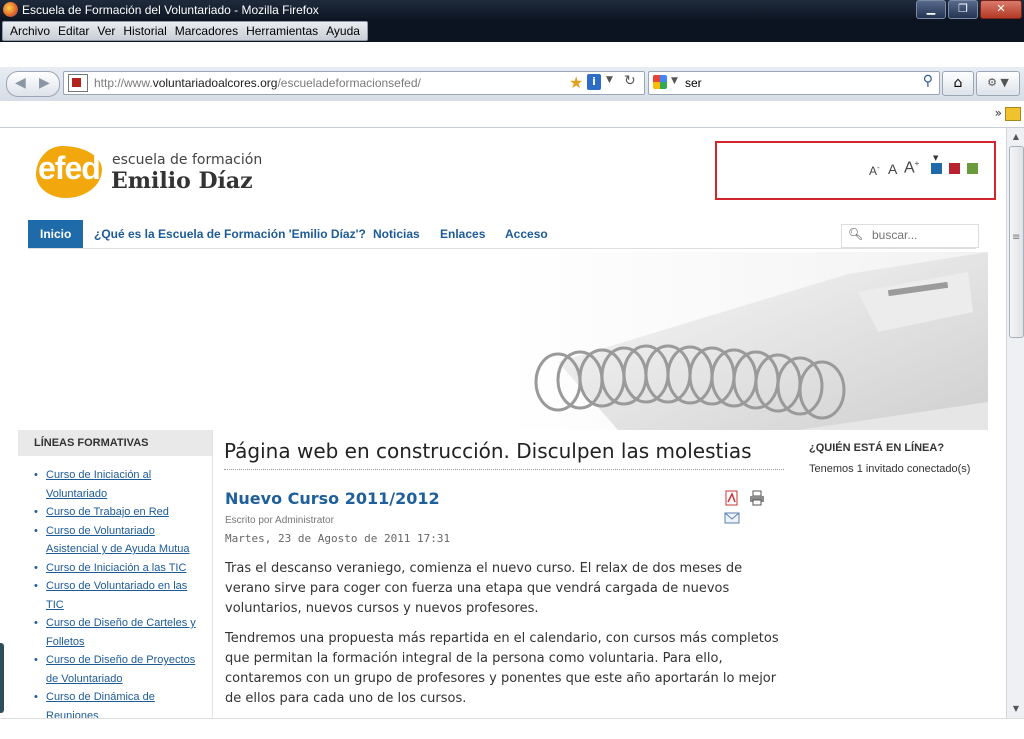  I want to click on menu-herramientas: Herramientas, so click(282, 31).